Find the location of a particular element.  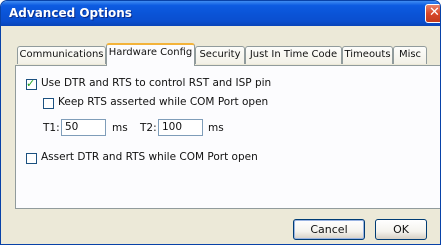

t2-label: T2: is located at coordinates (148, 128).